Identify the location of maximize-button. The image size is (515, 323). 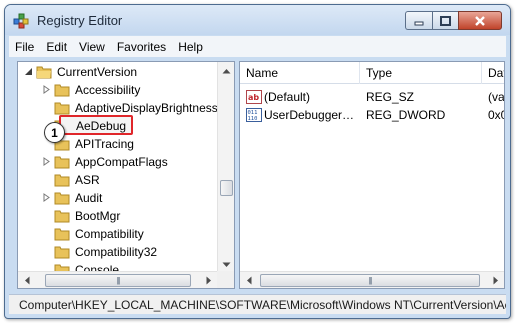
(445, 20).